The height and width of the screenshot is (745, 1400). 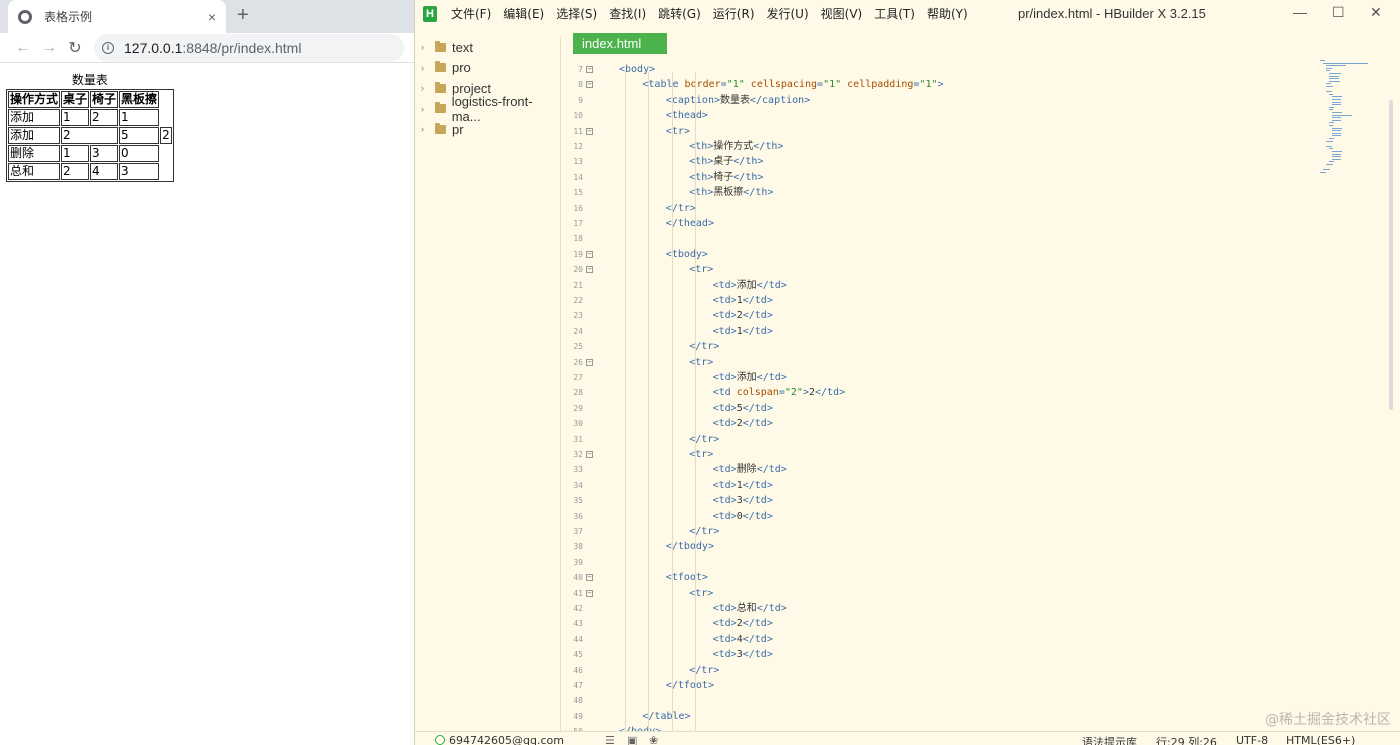 What do you see at coordinates (576, 13) in the screenshot?
I see `menu-select: 选择(S)` at bounding box center [576, 13].